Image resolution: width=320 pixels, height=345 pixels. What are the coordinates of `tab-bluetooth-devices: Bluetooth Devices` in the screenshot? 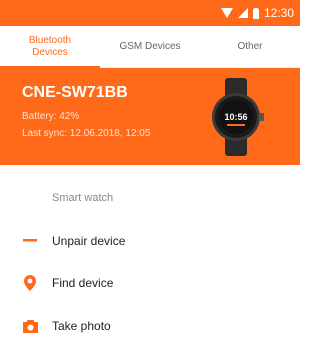 It's located at (50, 47).